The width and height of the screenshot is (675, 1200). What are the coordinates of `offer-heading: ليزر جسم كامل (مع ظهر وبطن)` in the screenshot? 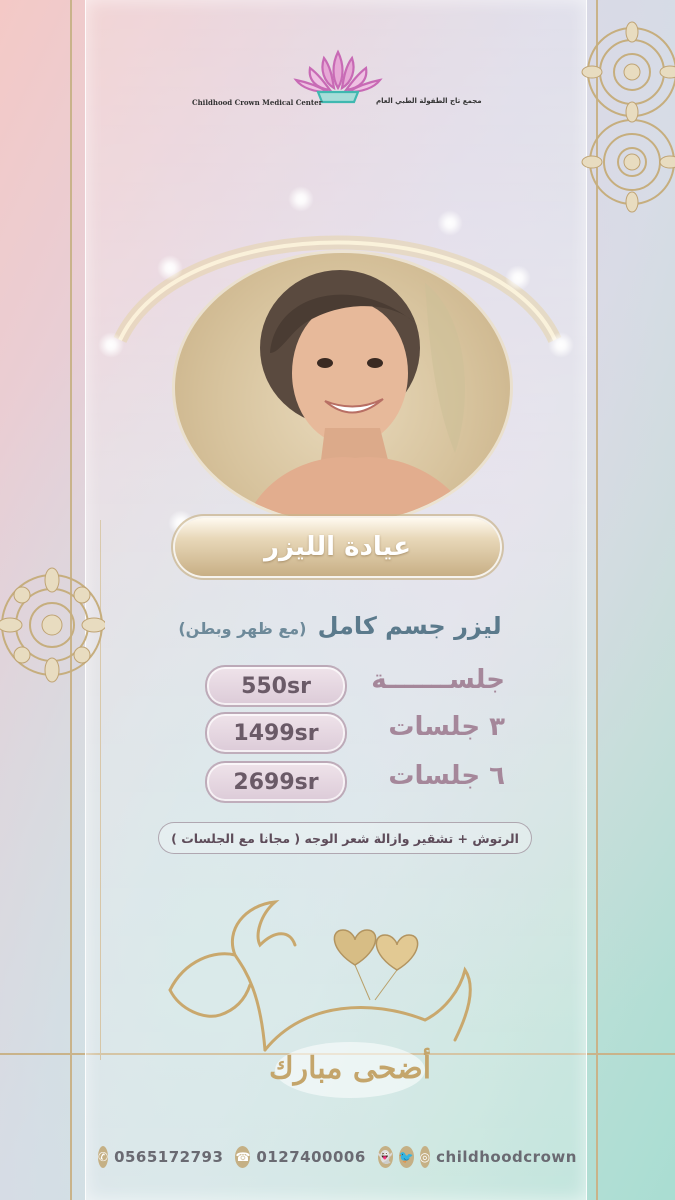 It's located at (340, 626).